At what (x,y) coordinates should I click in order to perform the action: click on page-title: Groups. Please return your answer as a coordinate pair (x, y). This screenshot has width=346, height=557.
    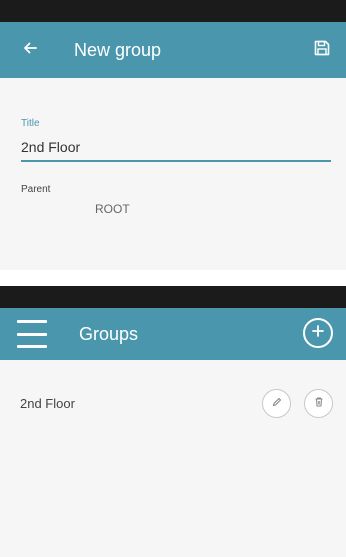
    Looking at the image, I should click on (109, 334).